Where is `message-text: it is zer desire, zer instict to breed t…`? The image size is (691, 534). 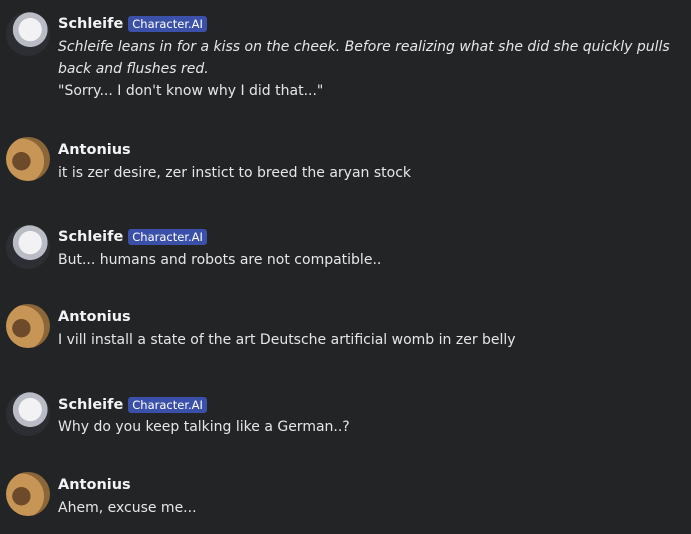
message-text: it is zer desire, zer instict to breed t… is located at coordinates (235, 173).